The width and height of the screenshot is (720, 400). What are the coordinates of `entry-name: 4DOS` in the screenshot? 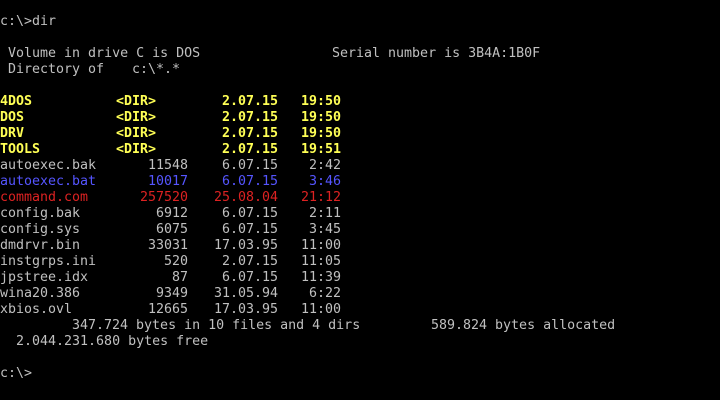 It's located at (16, 101).